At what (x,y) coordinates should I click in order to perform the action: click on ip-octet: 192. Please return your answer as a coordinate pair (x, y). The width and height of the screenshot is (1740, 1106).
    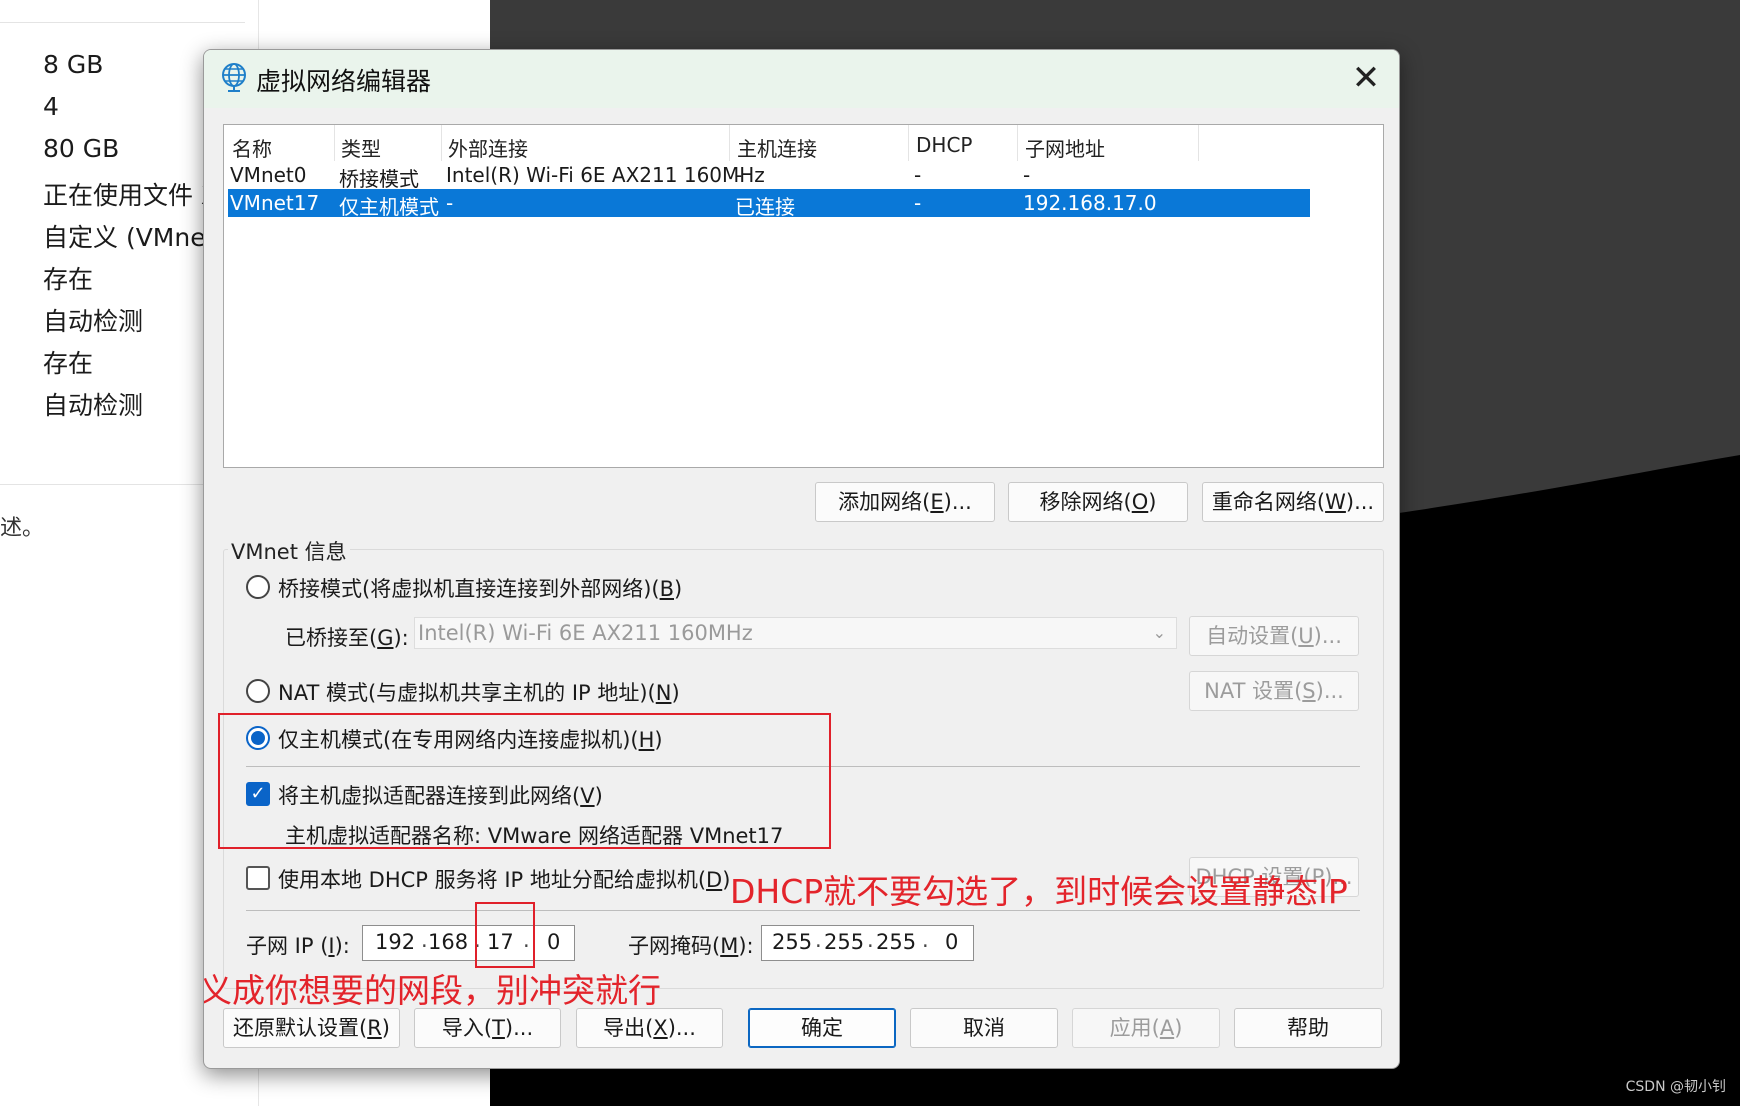
    Looking at the image, I should click on (395, 942).